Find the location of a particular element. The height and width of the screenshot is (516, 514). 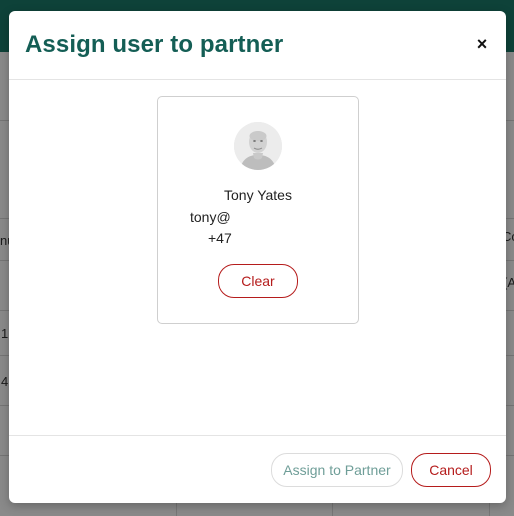

modal-header: Assign user to partner × is located at coordinates (257, 45).